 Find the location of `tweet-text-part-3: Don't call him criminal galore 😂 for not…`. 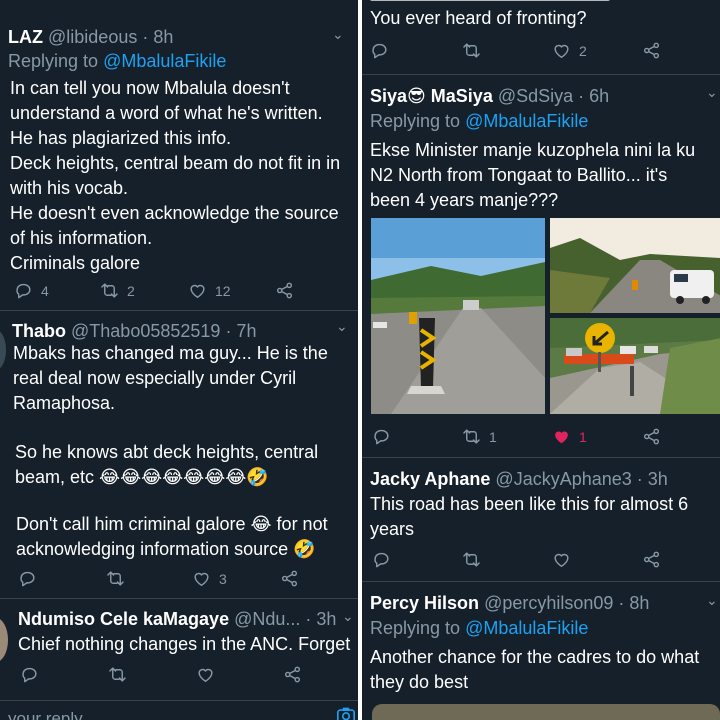

tweet-text-part-3: Don't call him criminal galore 😂 for not… is located at coordinates (172, 536).